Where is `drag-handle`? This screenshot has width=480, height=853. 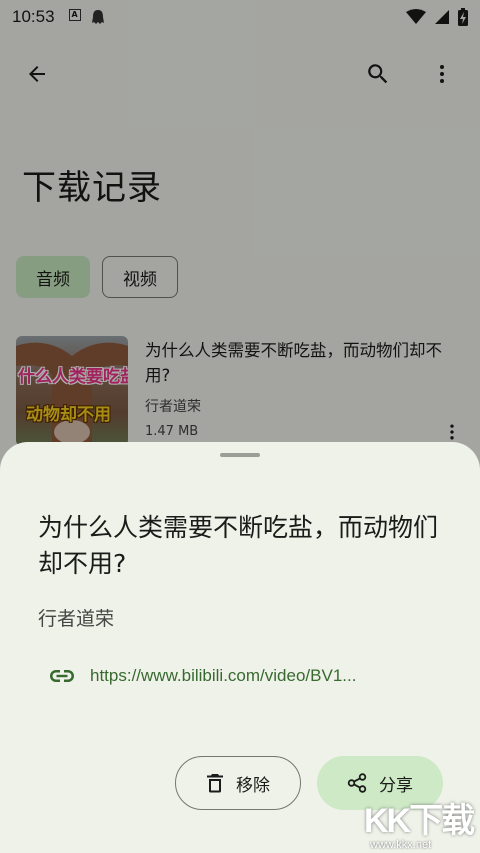 drag-handle is located at coordinates (240, 455).